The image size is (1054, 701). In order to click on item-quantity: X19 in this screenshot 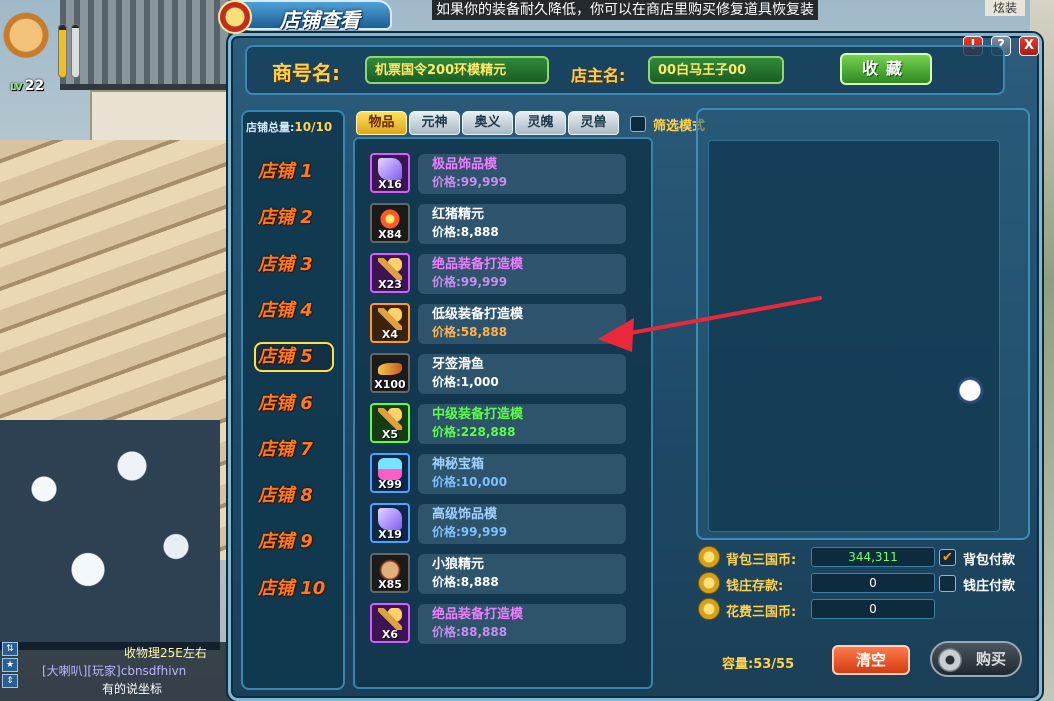, I will do `click(390, 534)`.